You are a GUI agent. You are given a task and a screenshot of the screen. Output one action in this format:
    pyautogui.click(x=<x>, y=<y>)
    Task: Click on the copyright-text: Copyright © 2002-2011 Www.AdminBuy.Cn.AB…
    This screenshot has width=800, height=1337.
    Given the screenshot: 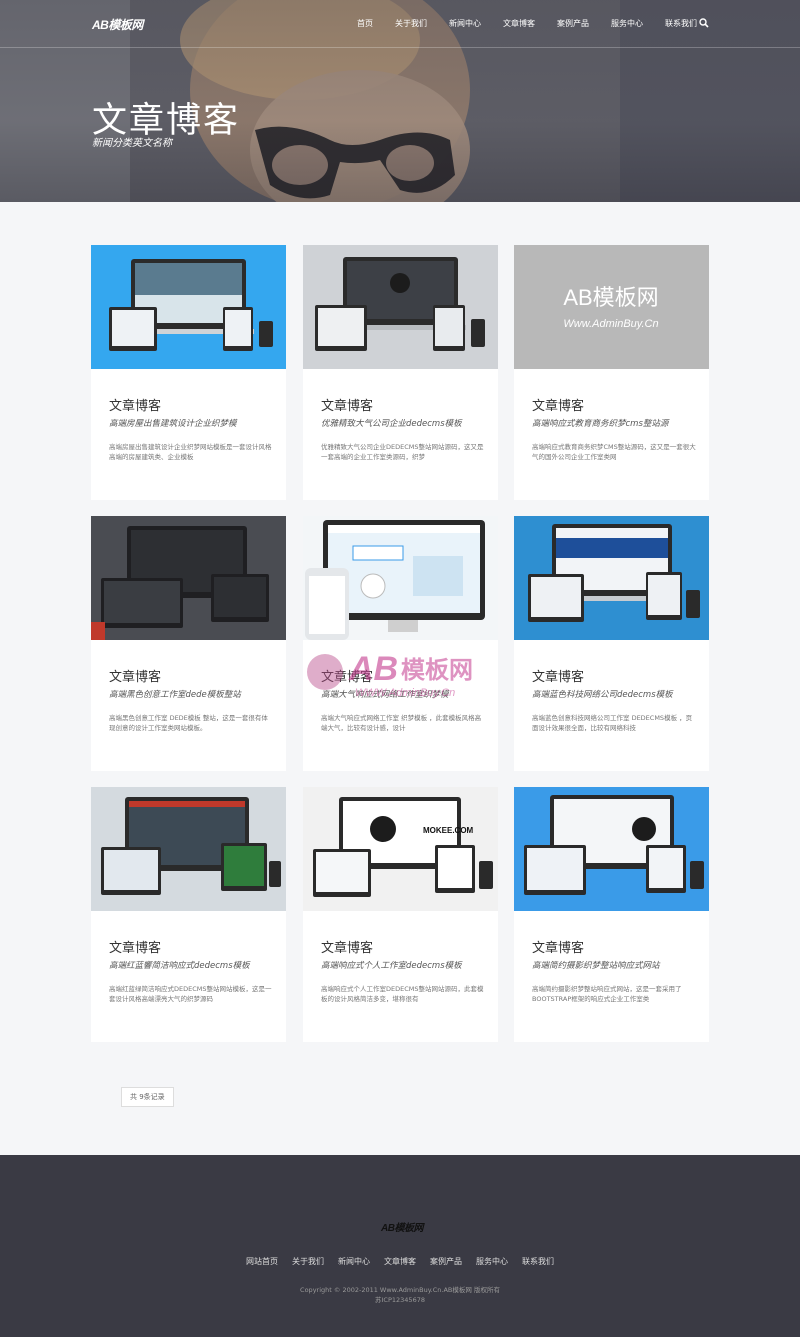 What is the action you would take?
    pyautogui.click(x=400, y=1290)
    